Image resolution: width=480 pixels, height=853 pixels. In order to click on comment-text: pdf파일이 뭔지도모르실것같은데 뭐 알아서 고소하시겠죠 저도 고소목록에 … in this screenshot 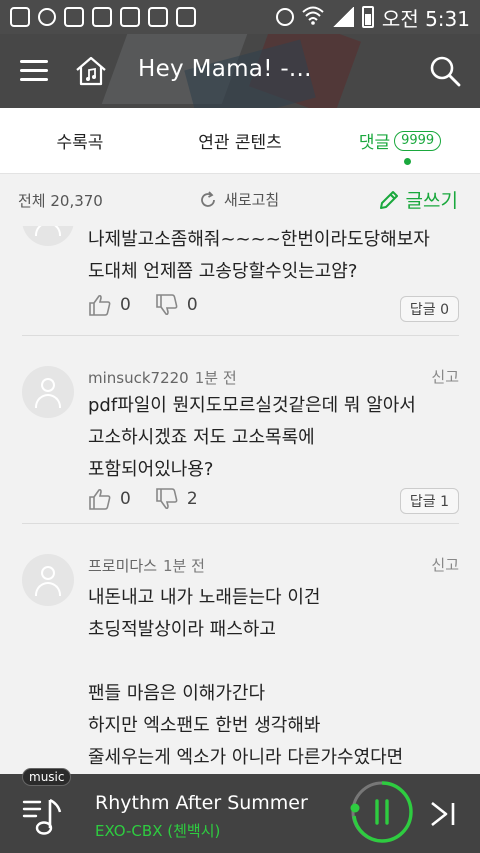, I will do `click(252, 437)`.